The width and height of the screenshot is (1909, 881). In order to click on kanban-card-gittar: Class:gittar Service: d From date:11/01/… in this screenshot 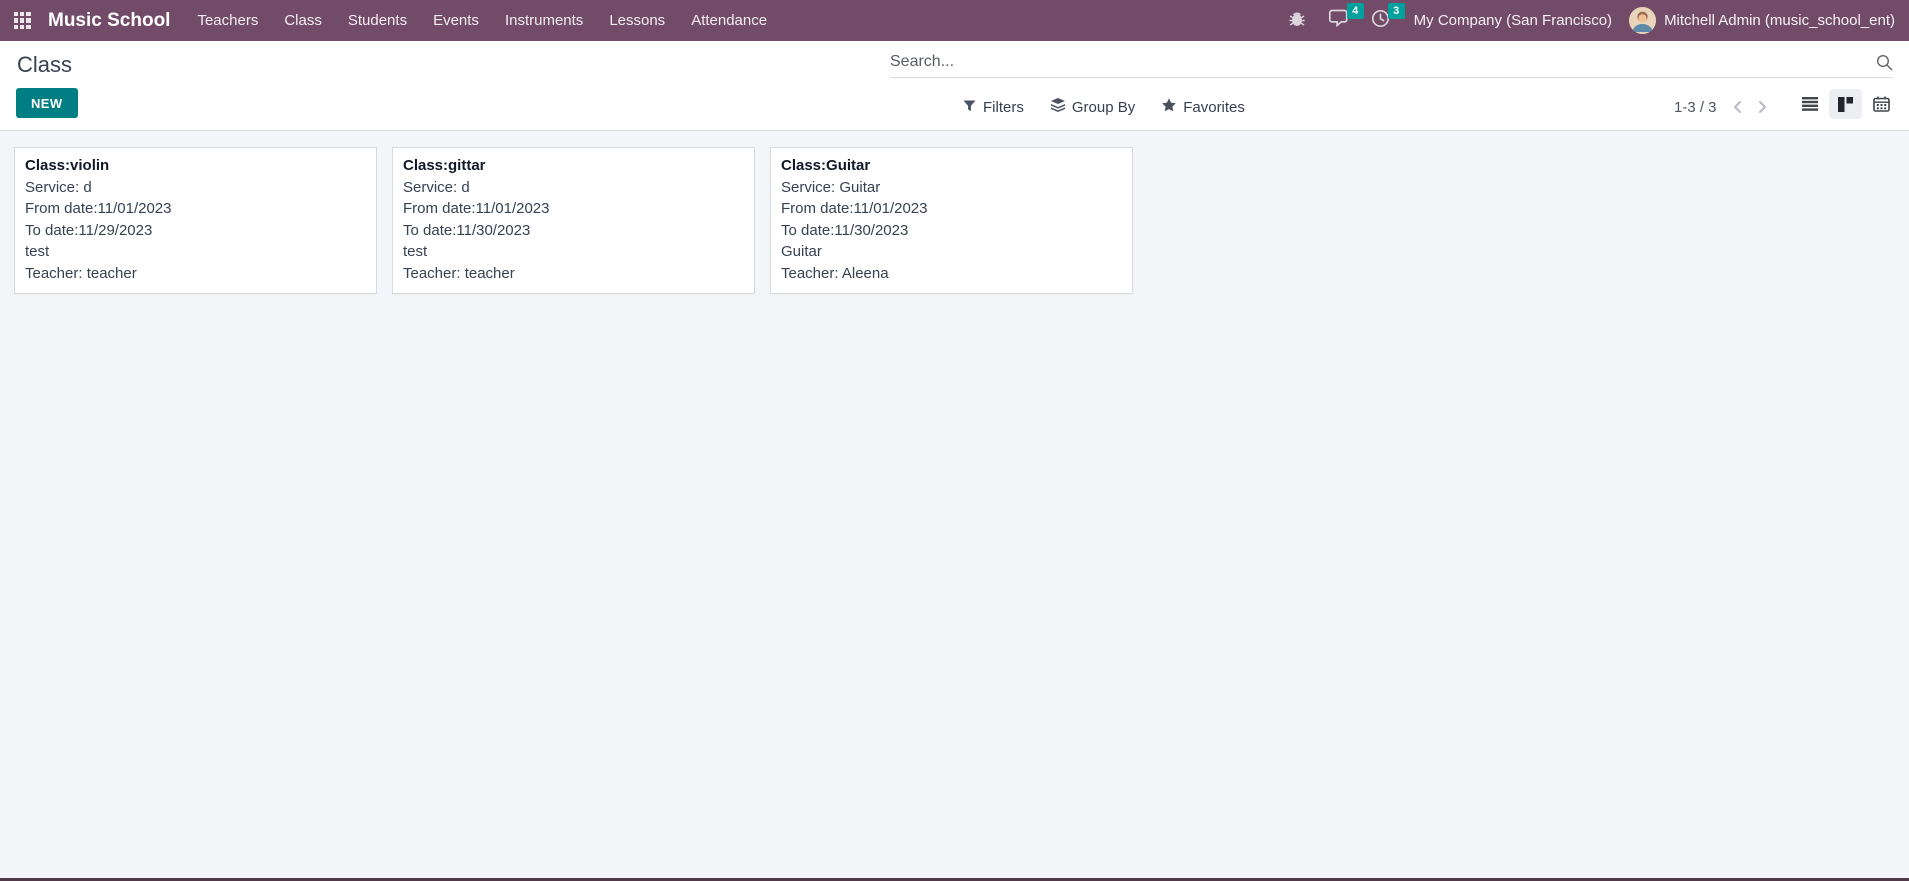, I will do `click(573, 220)`.